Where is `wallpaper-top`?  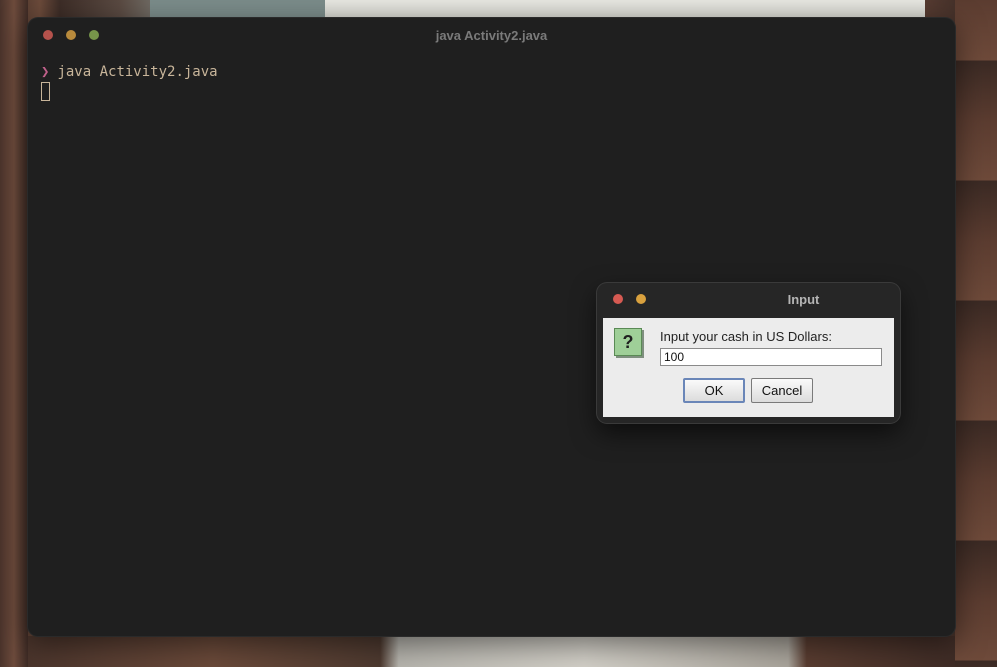 wallpaper-top is located at coordinates (625, 9).